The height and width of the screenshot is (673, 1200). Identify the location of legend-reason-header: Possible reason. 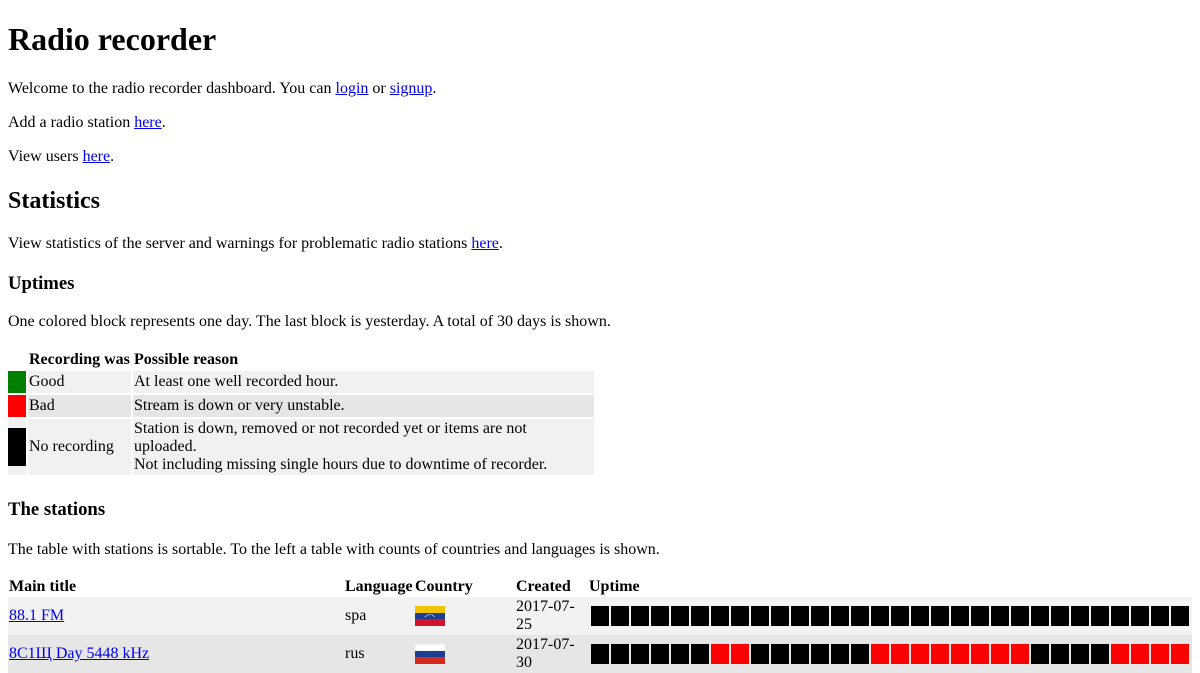
(186, 359).